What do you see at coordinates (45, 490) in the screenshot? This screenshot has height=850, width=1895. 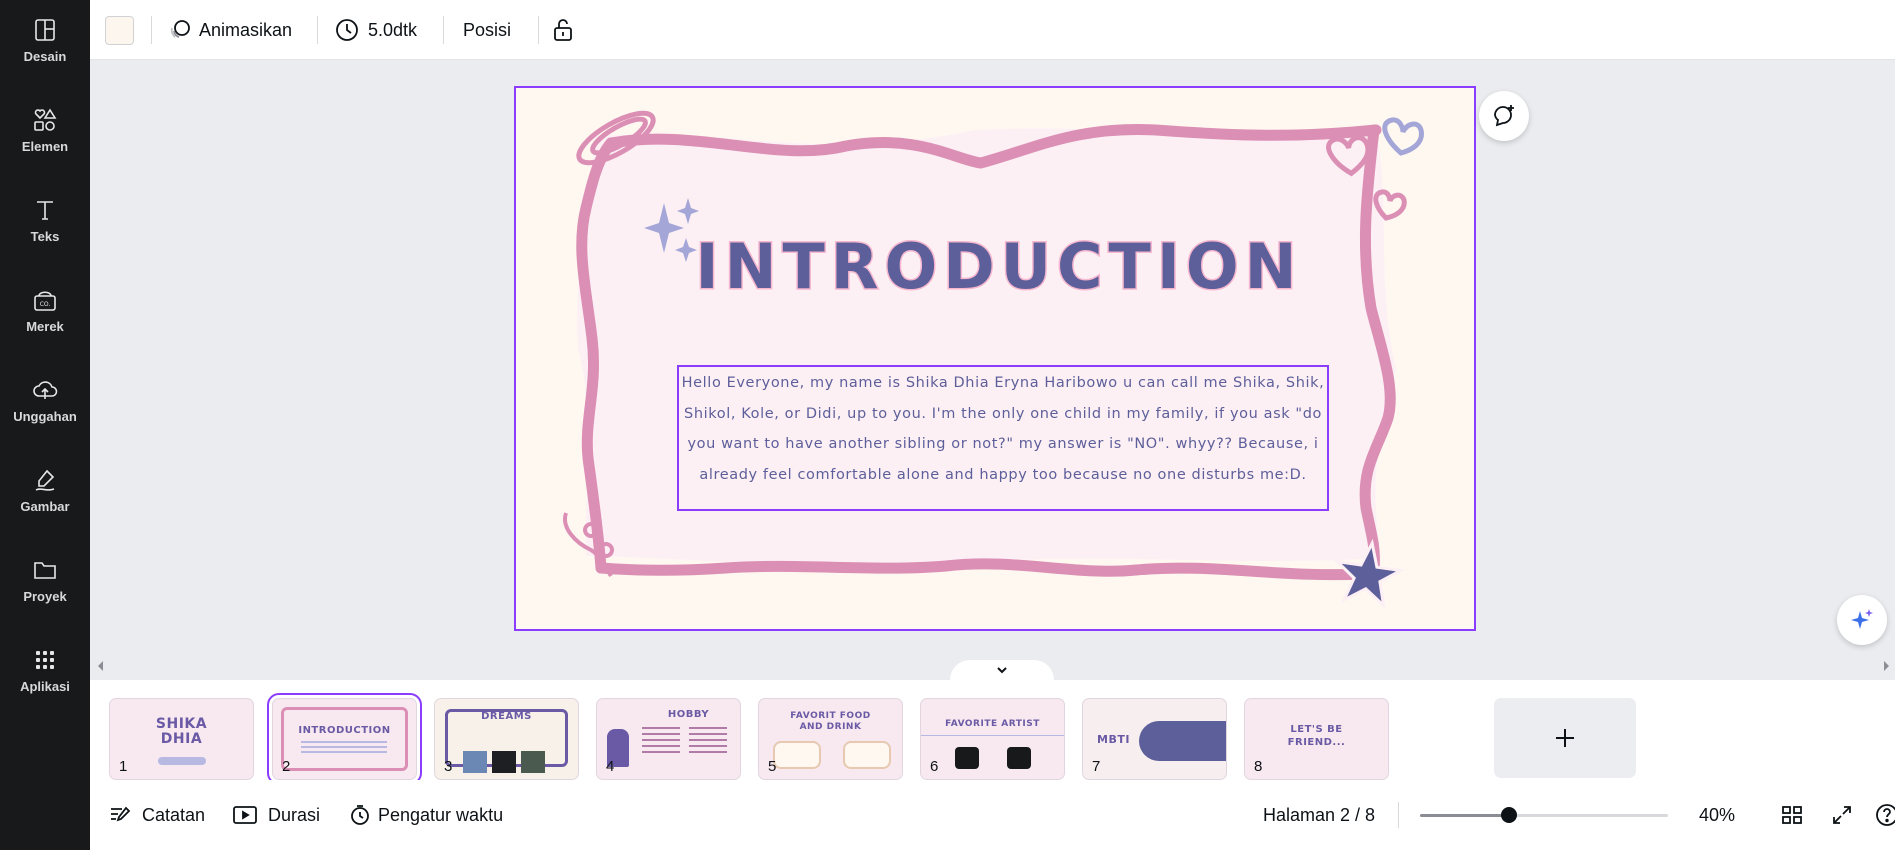 I see `sidebar-item-gambar: Gambar` at bounding box center [45, 490].